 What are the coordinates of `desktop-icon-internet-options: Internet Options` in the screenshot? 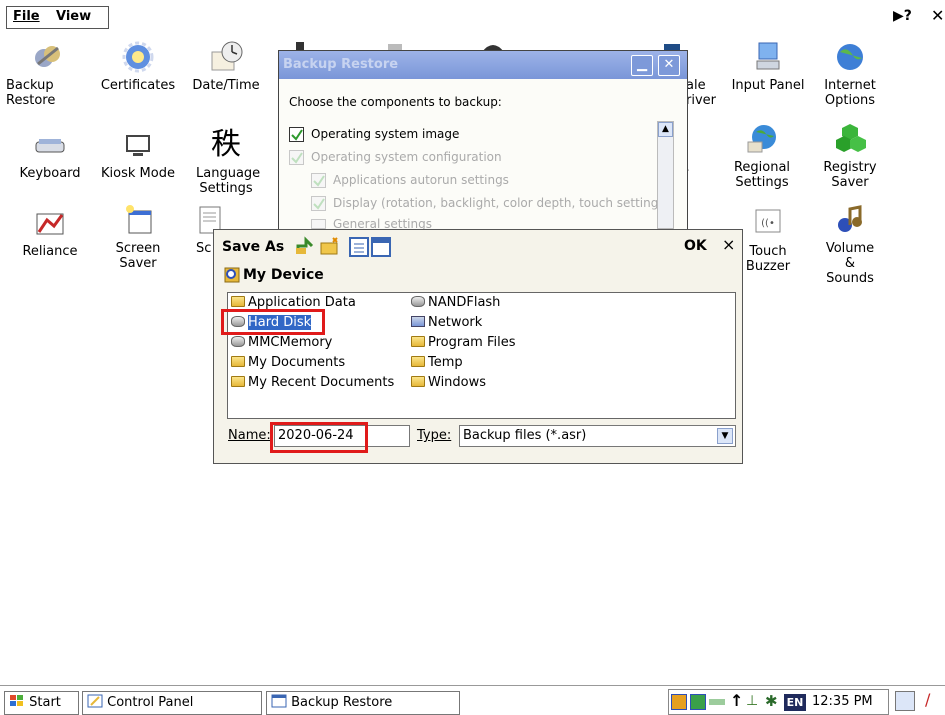 It's located at (850, 74).